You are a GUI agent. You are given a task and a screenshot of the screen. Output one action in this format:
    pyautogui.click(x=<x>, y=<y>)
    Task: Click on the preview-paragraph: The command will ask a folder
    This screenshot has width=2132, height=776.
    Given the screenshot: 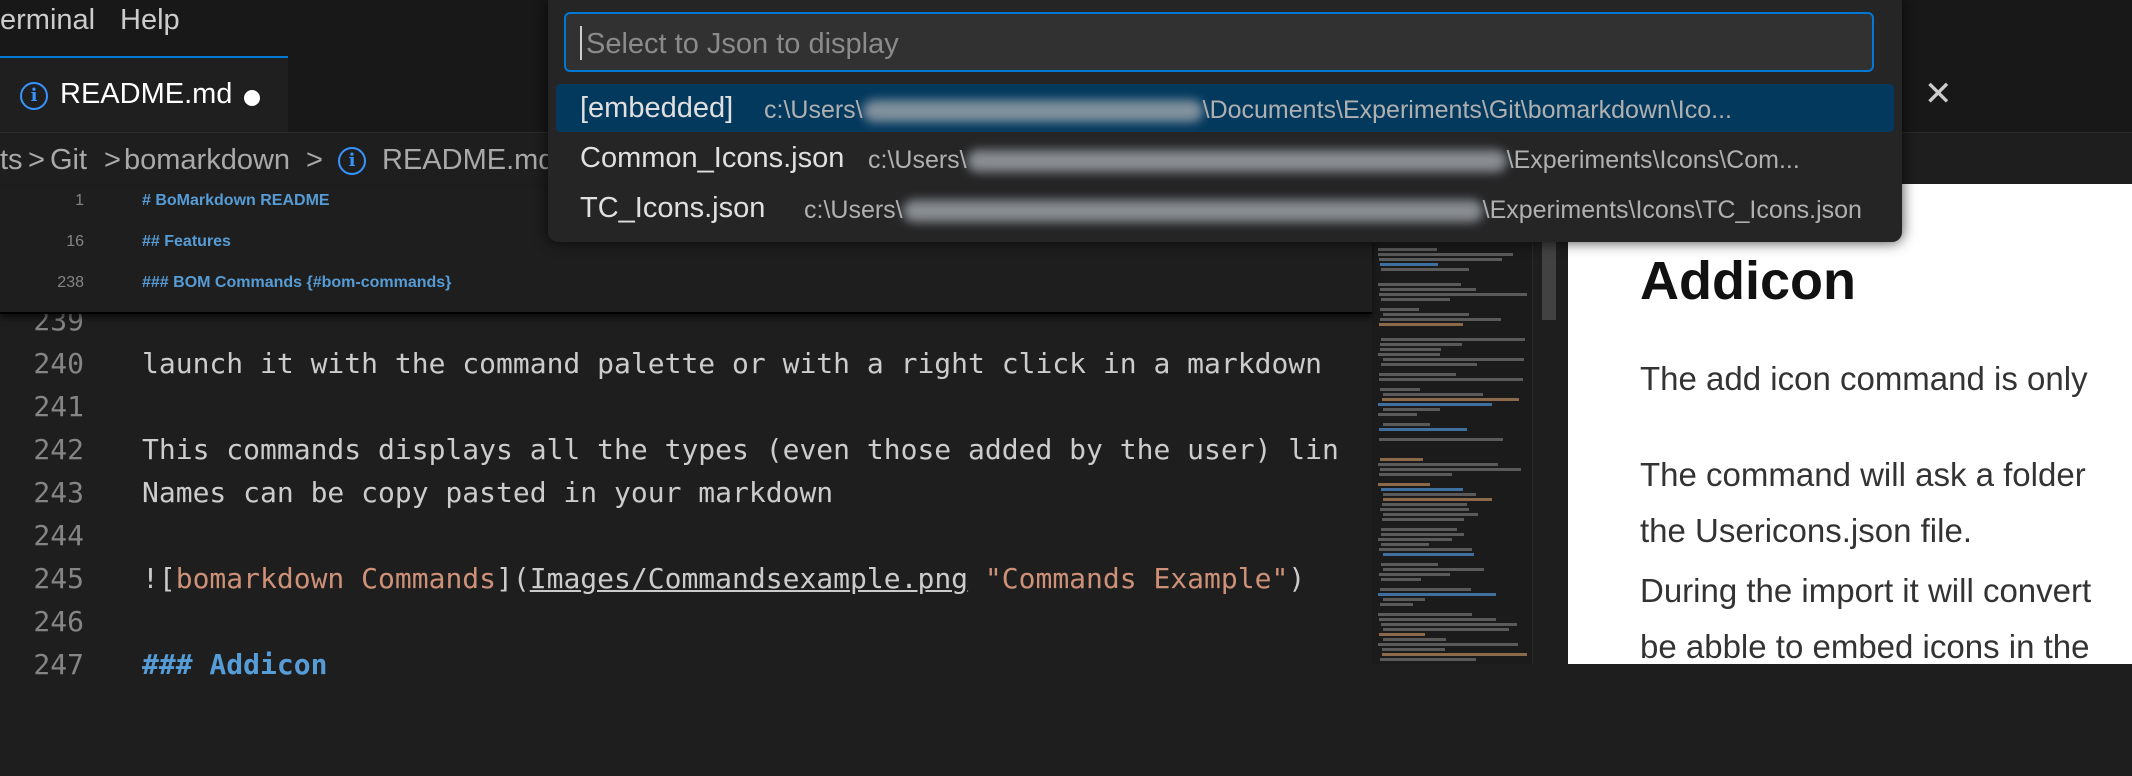 What is the action you would take?
    pyautogui.click(x=1863, y=474)
    